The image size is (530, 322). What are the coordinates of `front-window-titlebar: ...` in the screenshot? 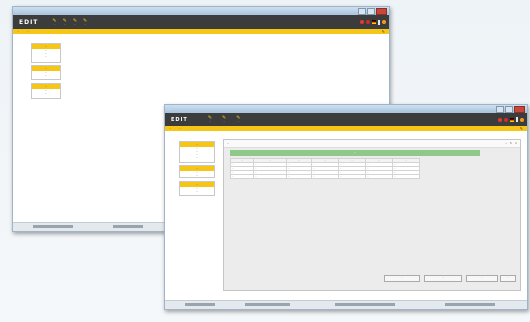 It's located at (346, 109).